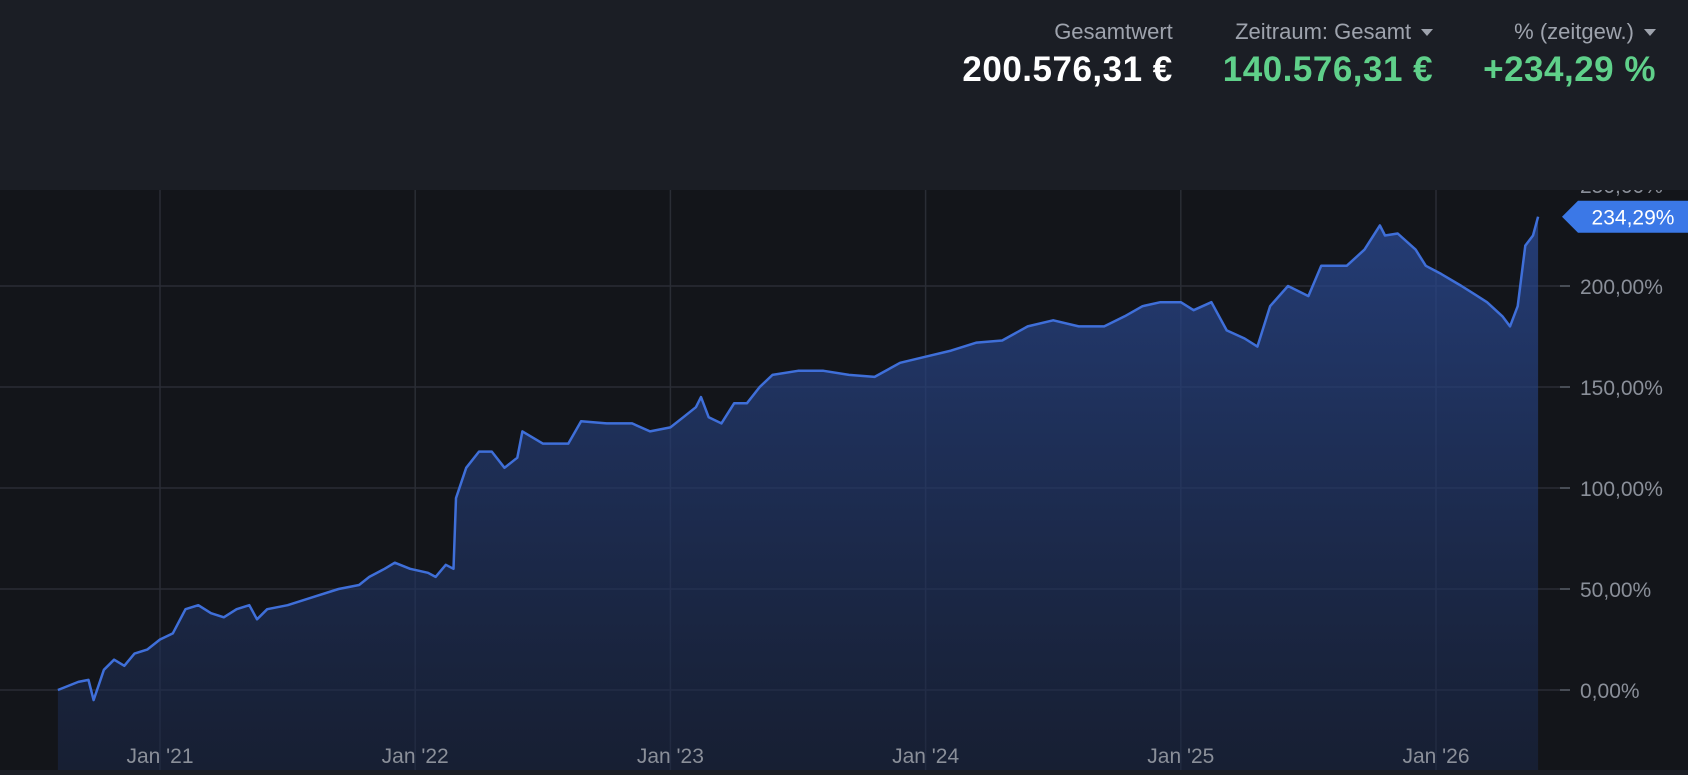  I want to click on y-tick-label: 150,00%, so click(1621, 388).